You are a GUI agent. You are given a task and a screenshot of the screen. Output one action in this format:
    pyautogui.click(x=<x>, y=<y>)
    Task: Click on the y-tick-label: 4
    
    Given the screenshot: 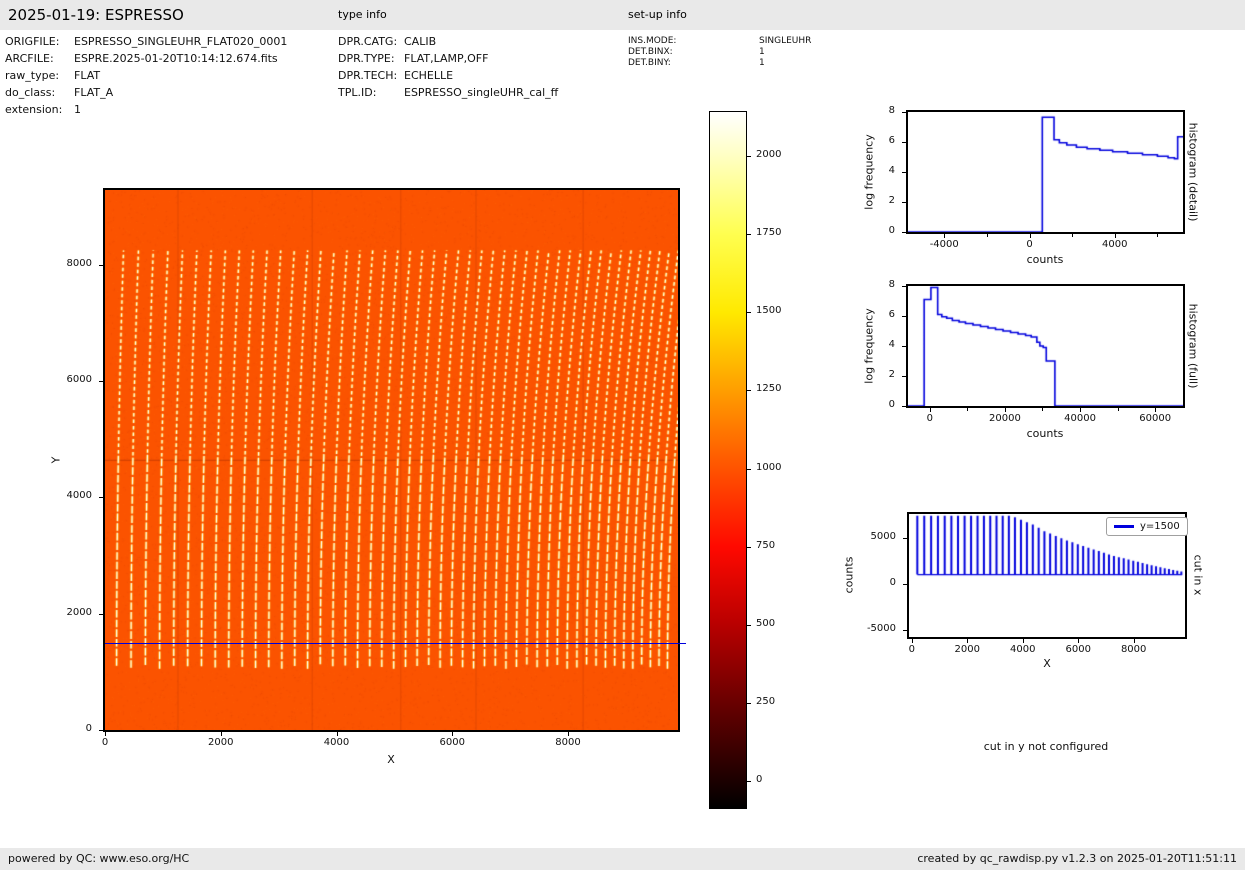 What is the action you would take?
    pyautogui.click(x=891, y=344)
    